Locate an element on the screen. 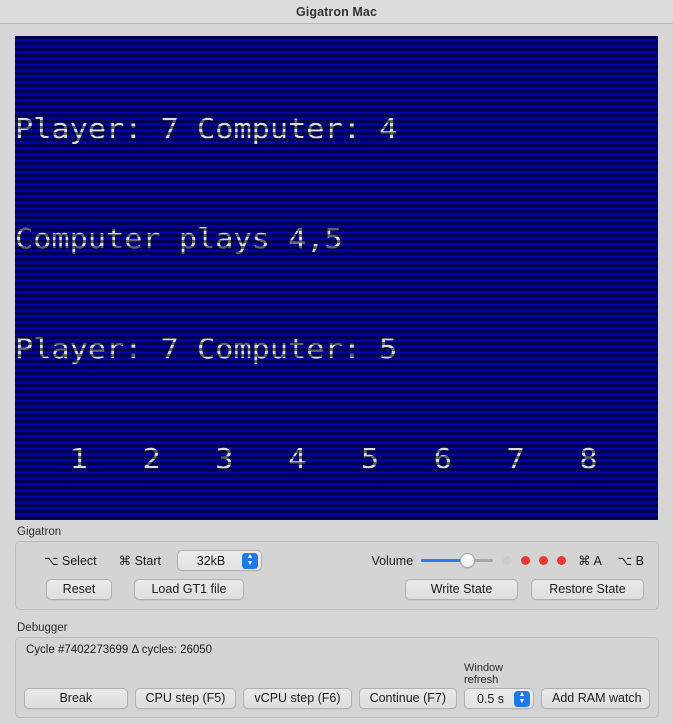 The height and width of the screenshot is (724, 673). select-key-hint: ⌥ Select is located at coordinates (70, 560).